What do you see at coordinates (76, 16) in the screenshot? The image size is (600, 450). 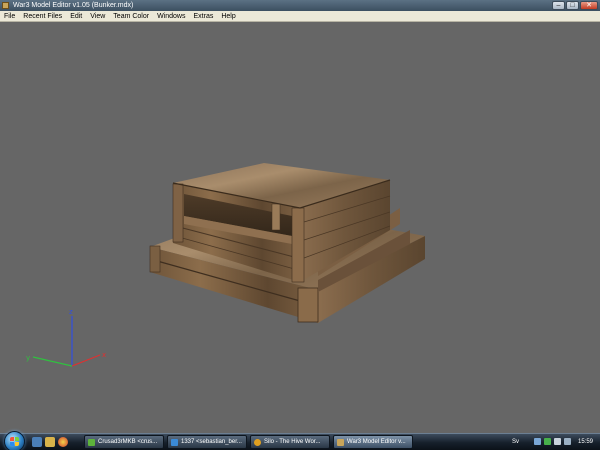 I see `menu-edit: Edit` at bounding box center [76, 16].